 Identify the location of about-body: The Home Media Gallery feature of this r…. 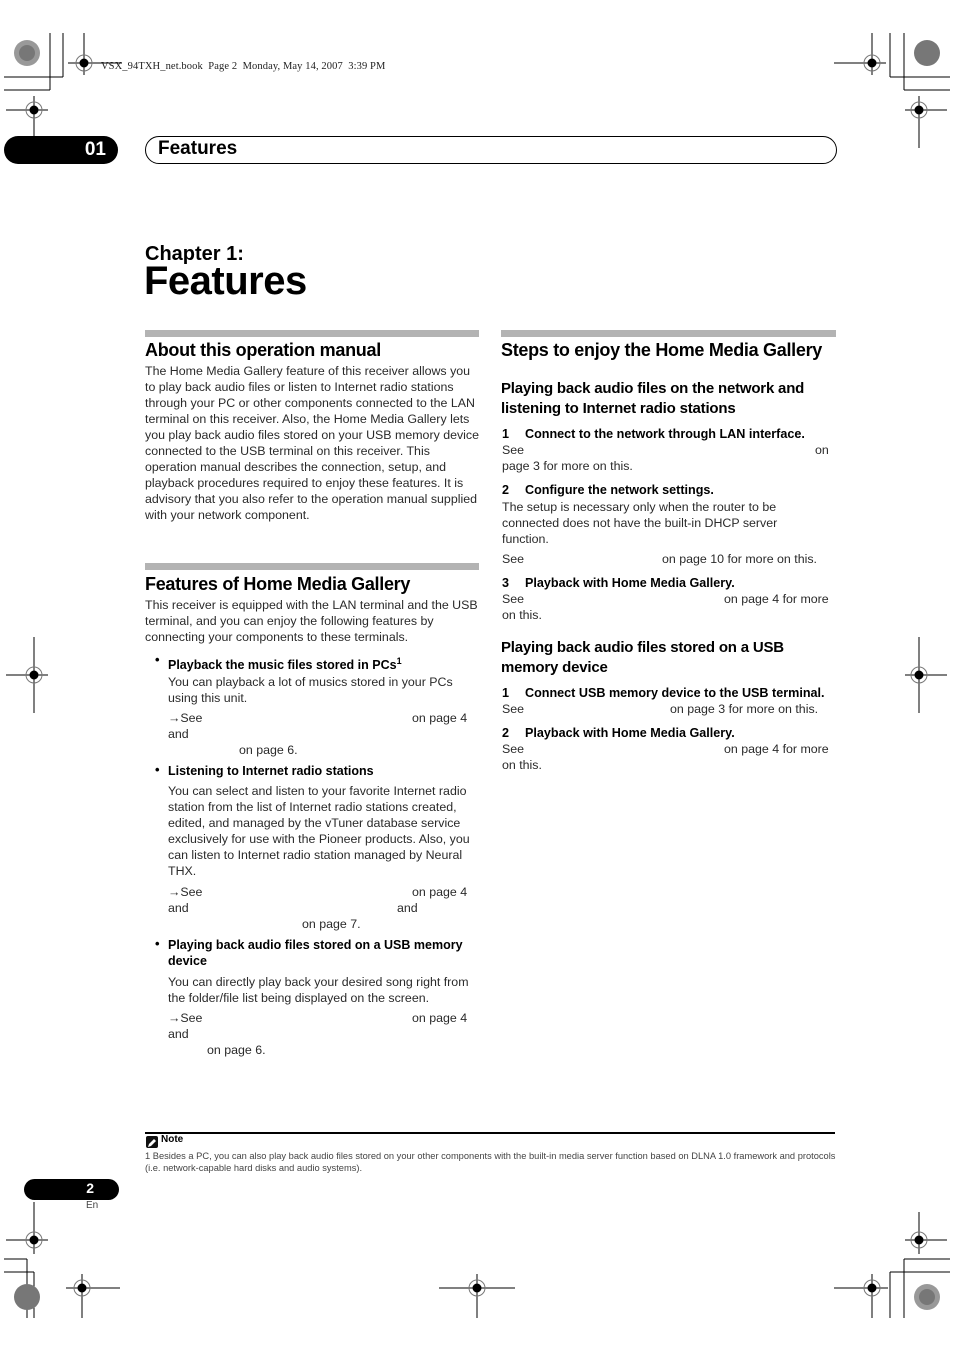
(314, 443).